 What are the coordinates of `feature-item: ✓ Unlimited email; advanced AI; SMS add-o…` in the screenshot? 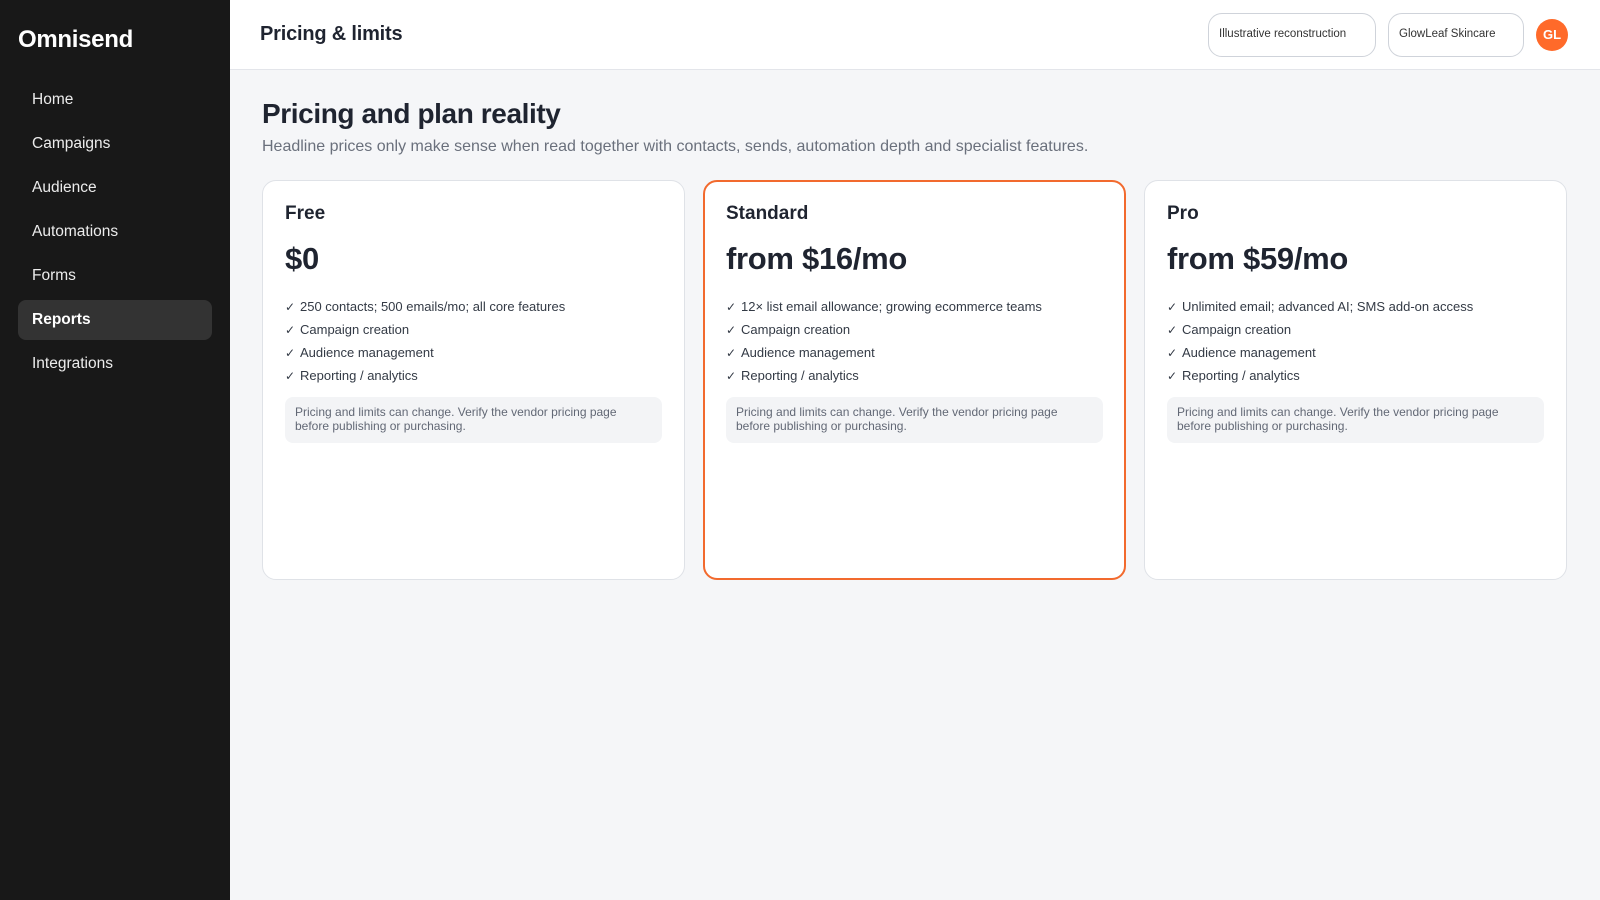 It's located at (1355, 306).